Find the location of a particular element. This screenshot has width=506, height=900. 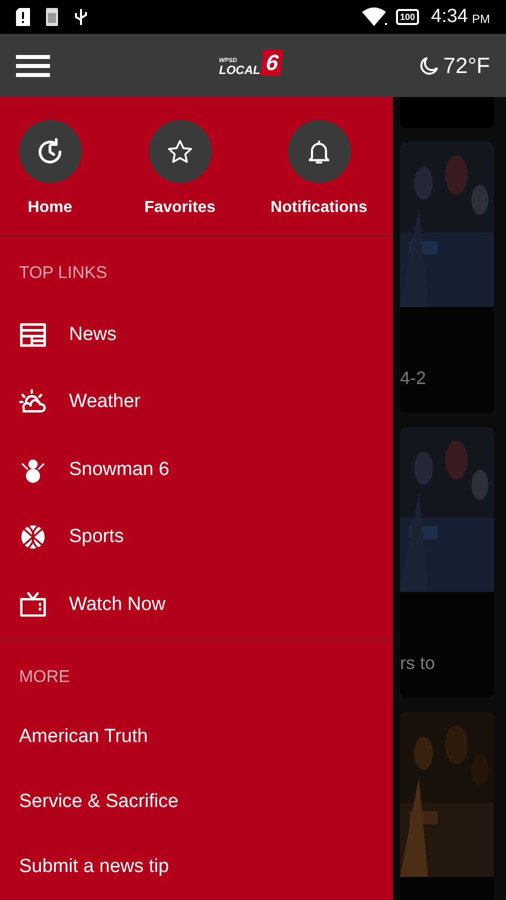

drawer-item: American Truth is located at coordinates (196, 737).